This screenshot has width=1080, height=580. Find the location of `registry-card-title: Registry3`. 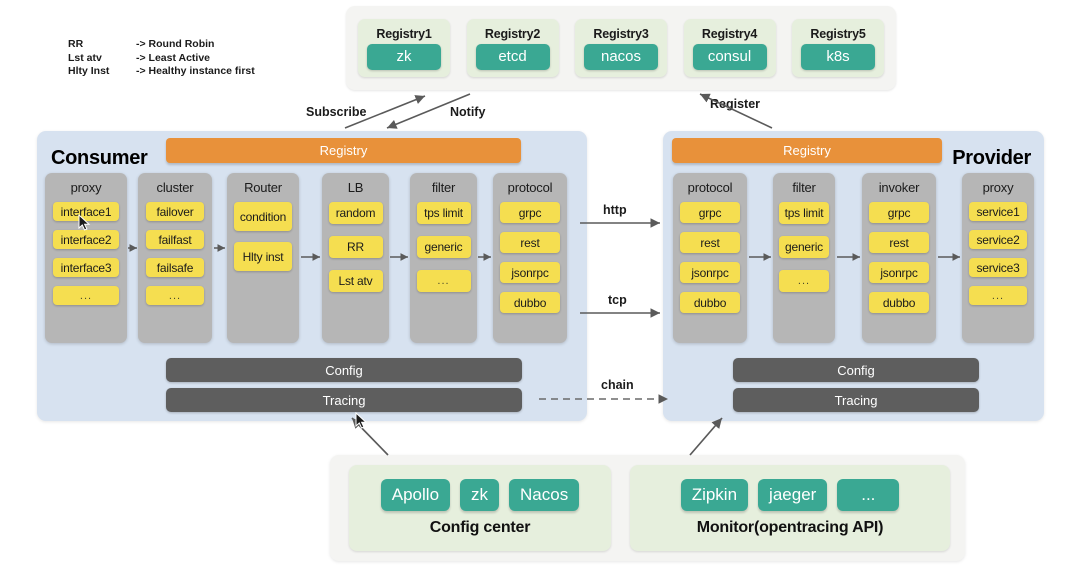

registry-card-title: Registry3 is located at coordinates (621, 33).